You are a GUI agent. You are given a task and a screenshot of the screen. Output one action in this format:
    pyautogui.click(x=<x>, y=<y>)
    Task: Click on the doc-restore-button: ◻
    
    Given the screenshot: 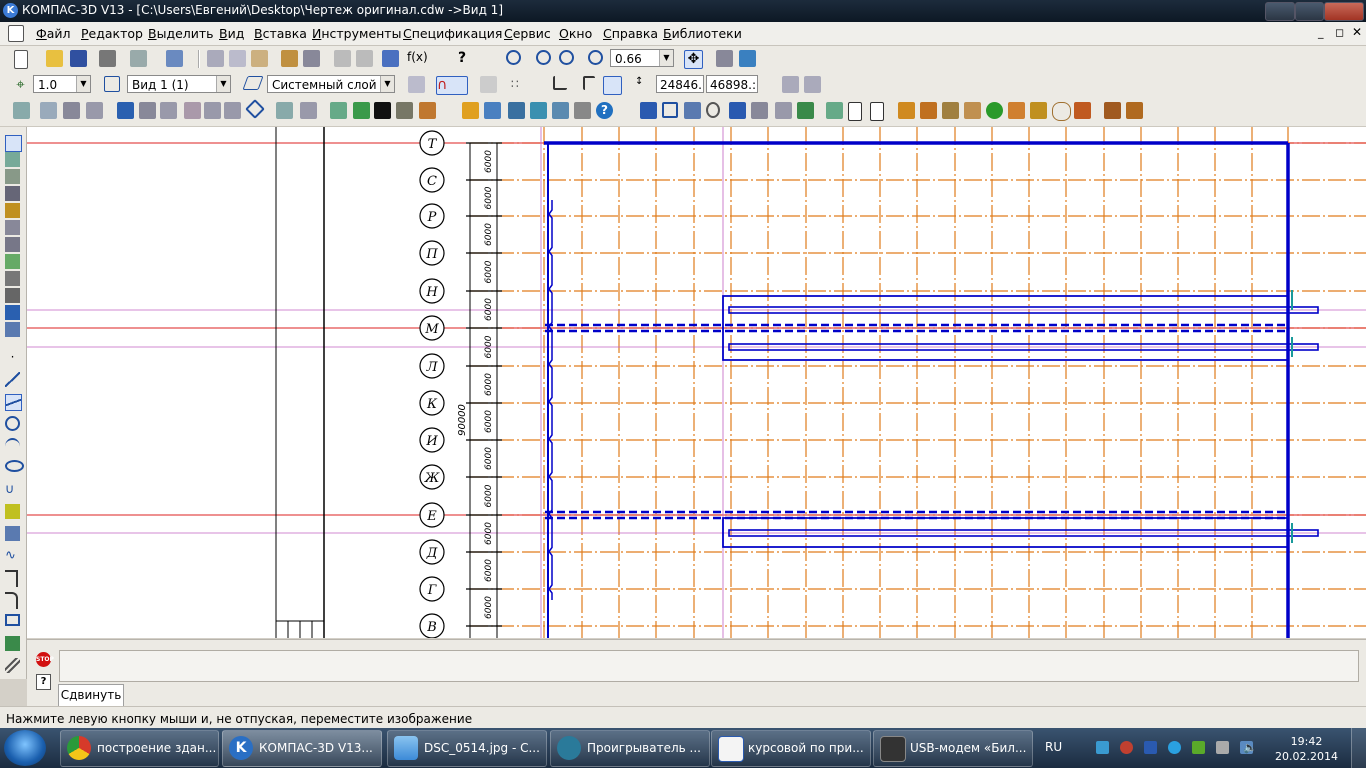 What is the action you would take?
    pyautogui.click(x=1339, y=32)
    